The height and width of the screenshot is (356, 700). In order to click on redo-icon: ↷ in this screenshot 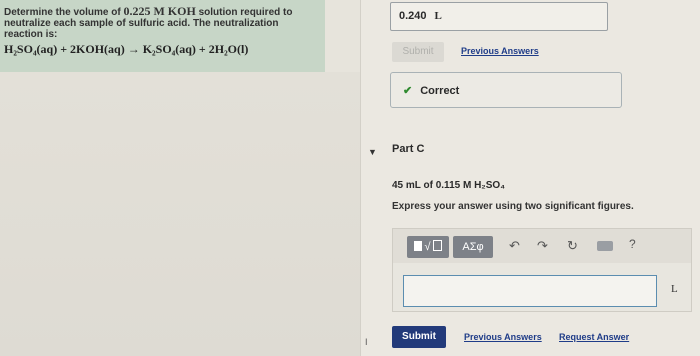, I will do `click(542, 246)`.